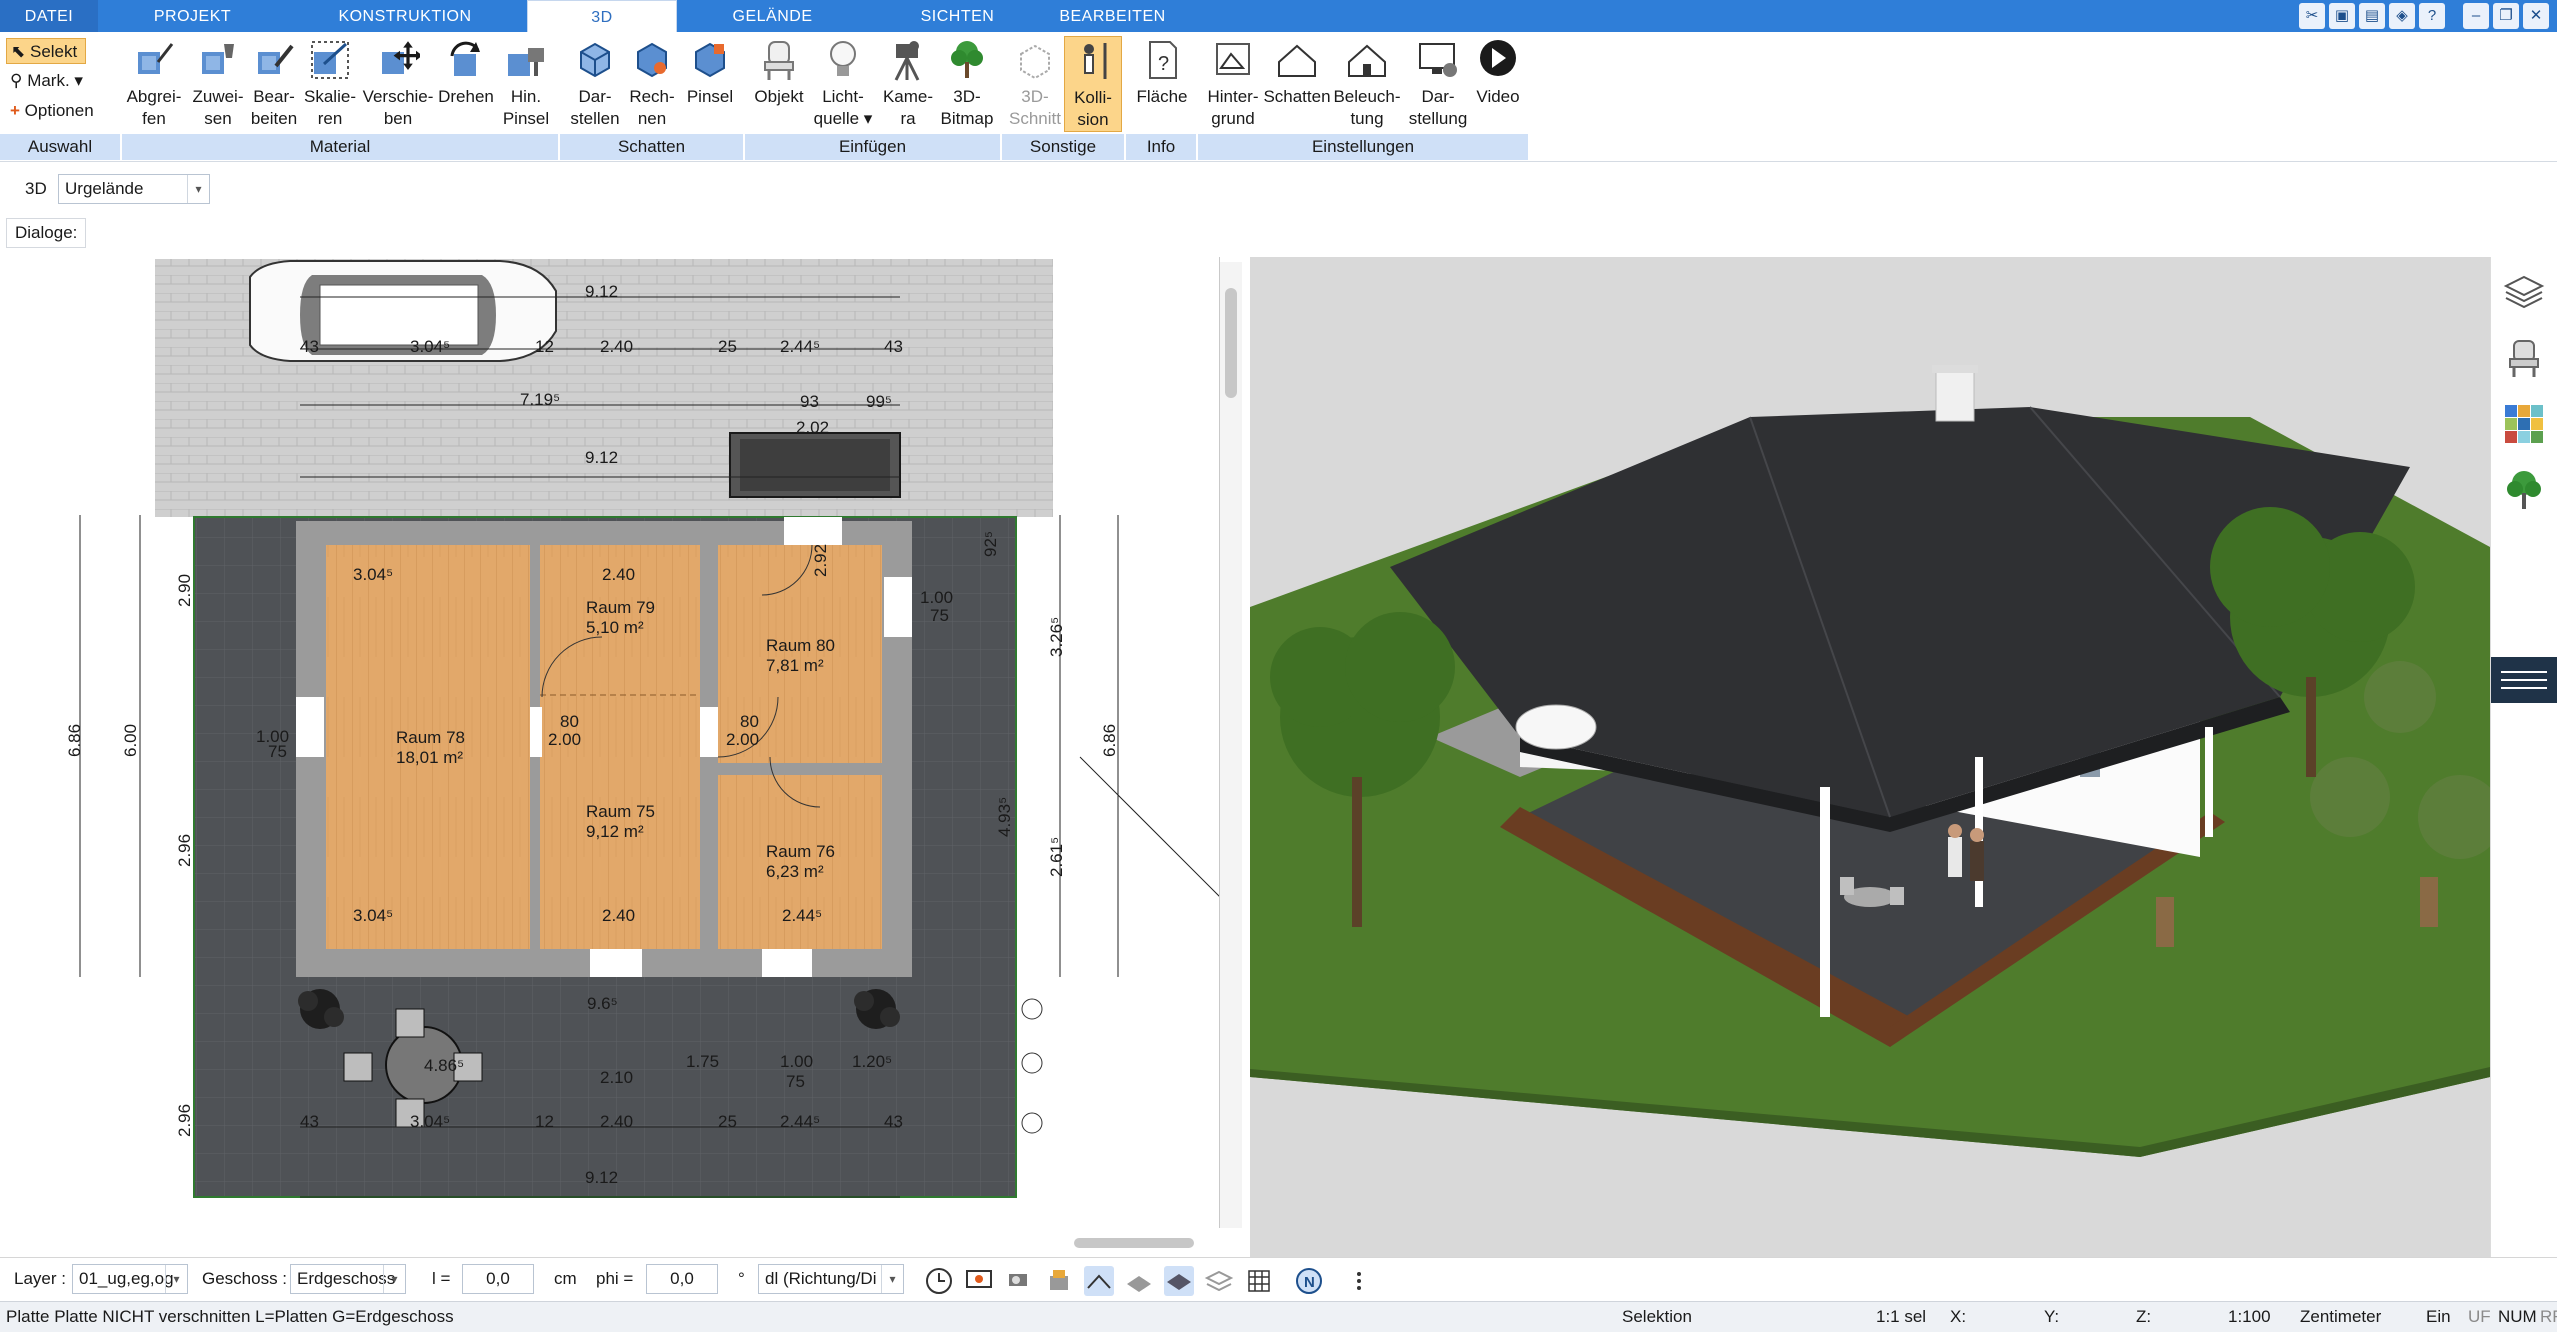  I want to click on bearbeiten-button: Bear-beiten, so click(274, 83).